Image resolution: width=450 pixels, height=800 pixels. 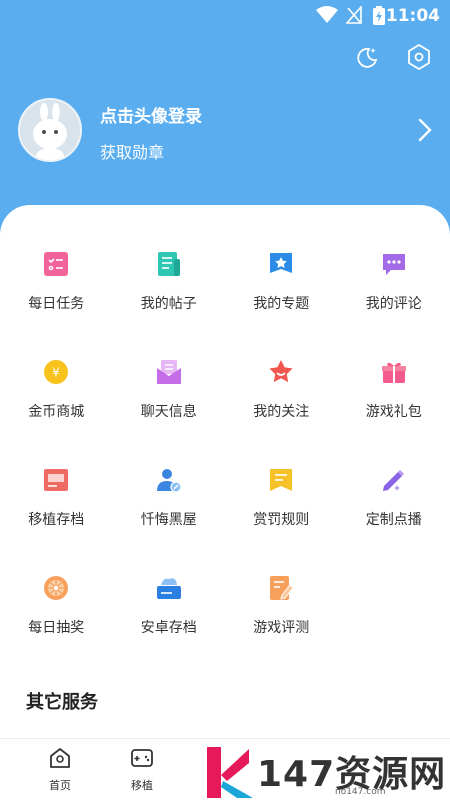 What do you see at coordinates (56, 480) in the screenshot?
I see `port-save-icon` at bounding box center [56, 480].